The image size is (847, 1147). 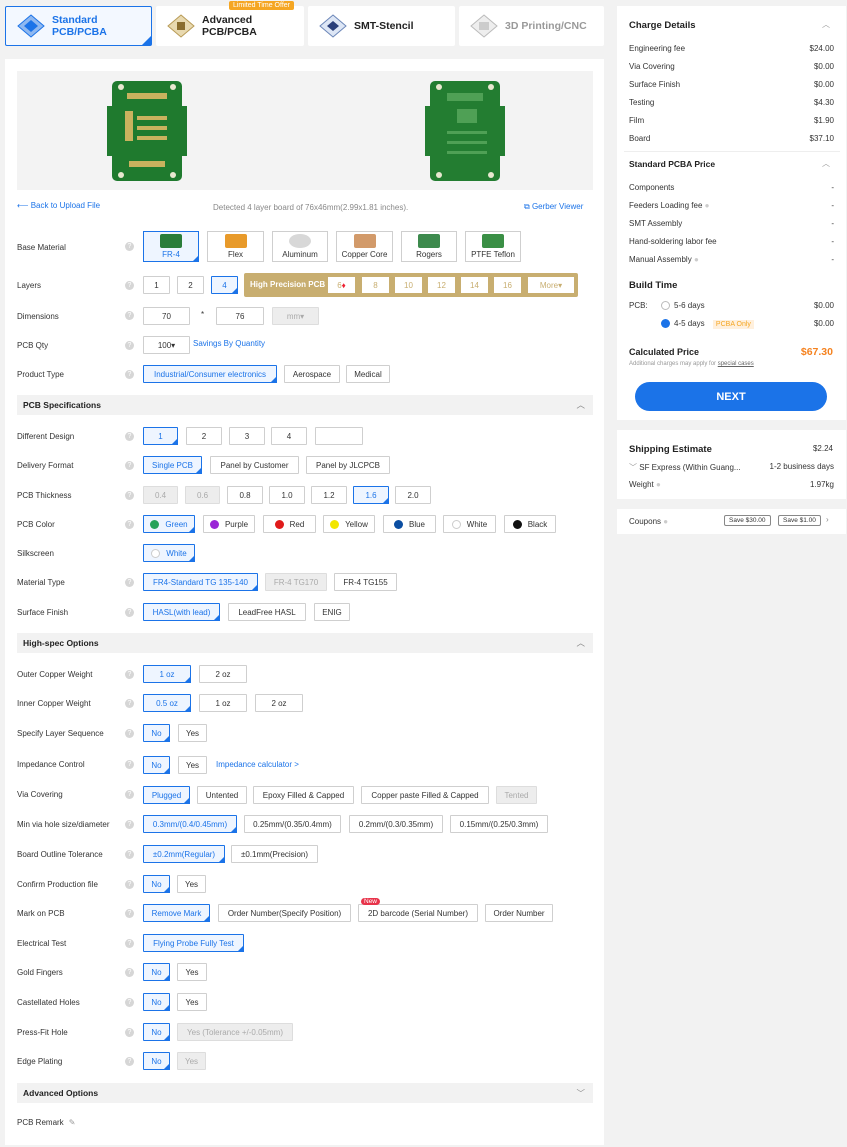 I want to click on build-option-5-6: 5-6 days $0.00, so click(x=747, y=306).